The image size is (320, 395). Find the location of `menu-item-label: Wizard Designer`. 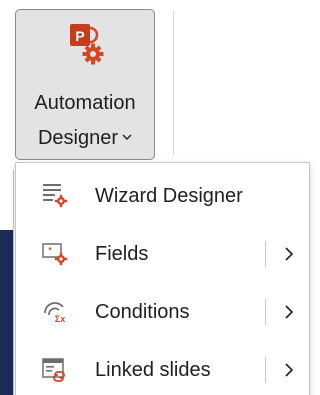

menu-item-label: Wizard Designer is located at coordinates (169, 196).